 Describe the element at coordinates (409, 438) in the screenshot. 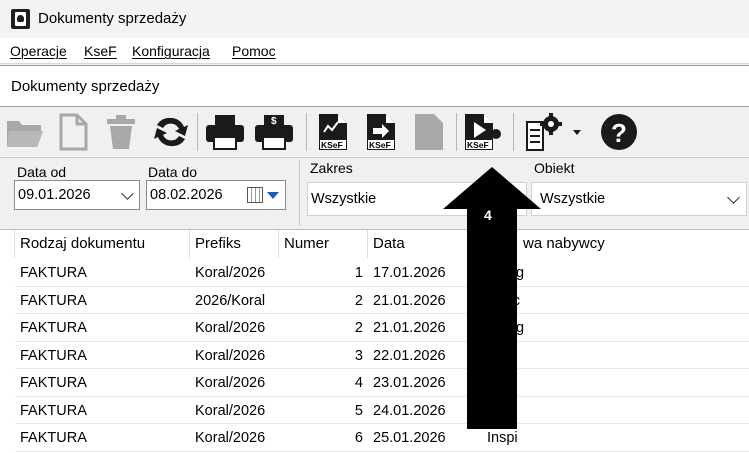

I see `cell-date: 25.01.2026` at that location.